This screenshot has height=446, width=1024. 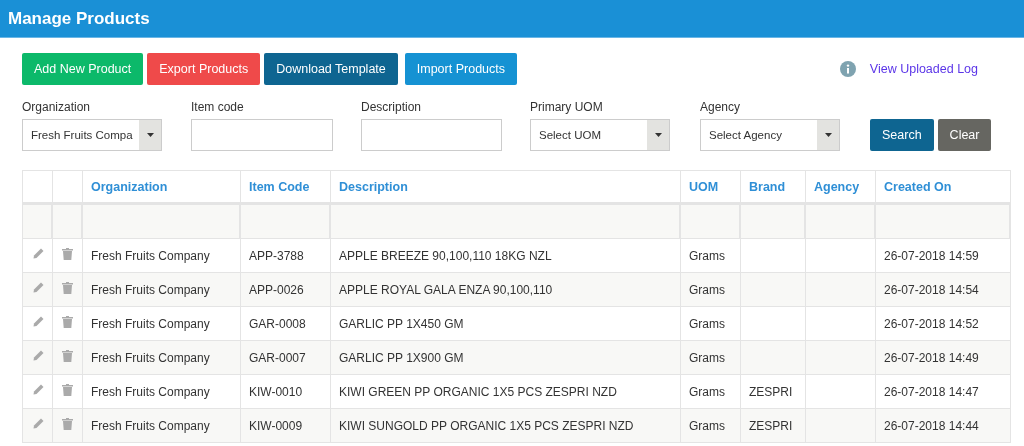 What do you see at coordinates (721, 107) in the screenshot?
I see `field-label: Agency` at bounding box center [721, 107].